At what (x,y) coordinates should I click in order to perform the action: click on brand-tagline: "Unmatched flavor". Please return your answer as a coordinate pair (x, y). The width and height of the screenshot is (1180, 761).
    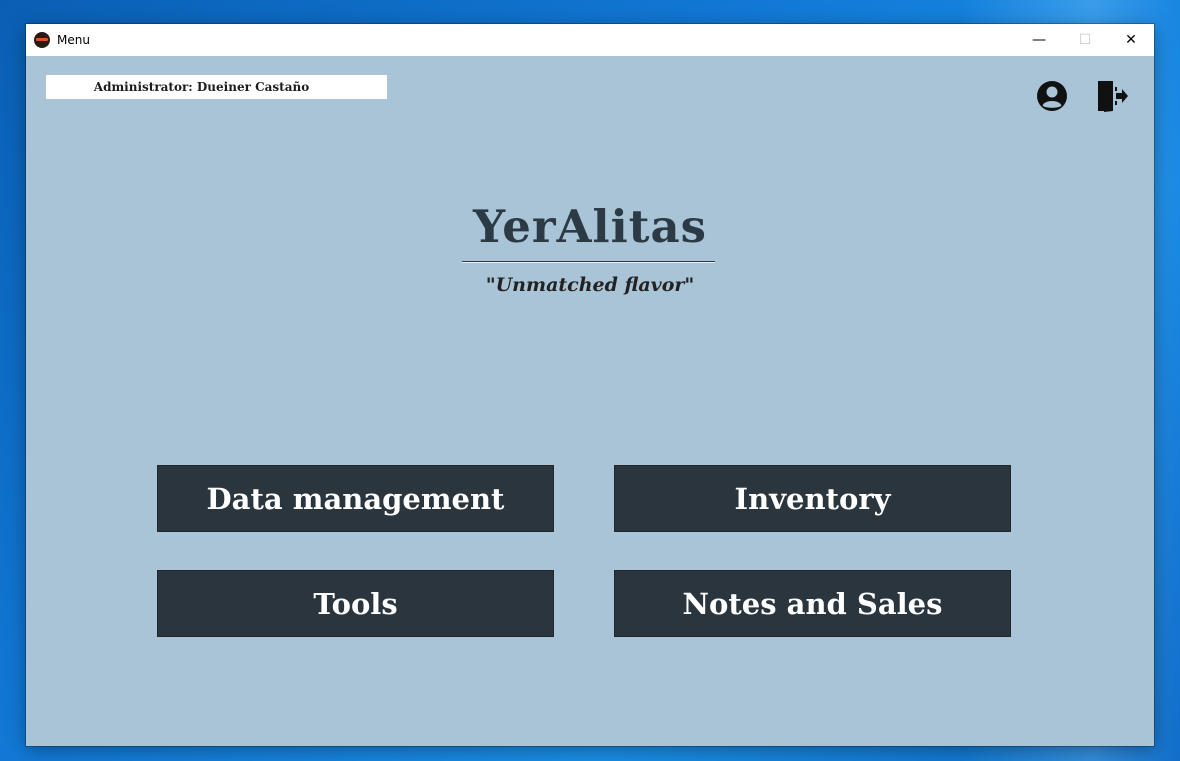
    Looking at the image, I should click on (590, 285).